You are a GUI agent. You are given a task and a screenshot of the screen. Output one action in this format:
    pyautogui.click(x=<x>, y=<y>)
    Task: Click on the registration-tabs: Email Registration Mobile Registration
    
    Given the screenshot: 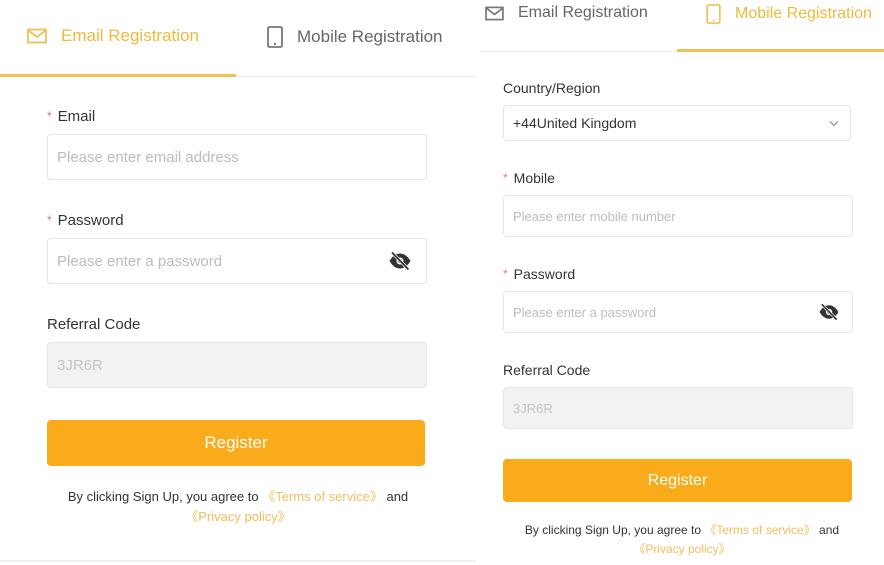 What is the action you would take?
    pyautogui.click(x=238, y=45)
    